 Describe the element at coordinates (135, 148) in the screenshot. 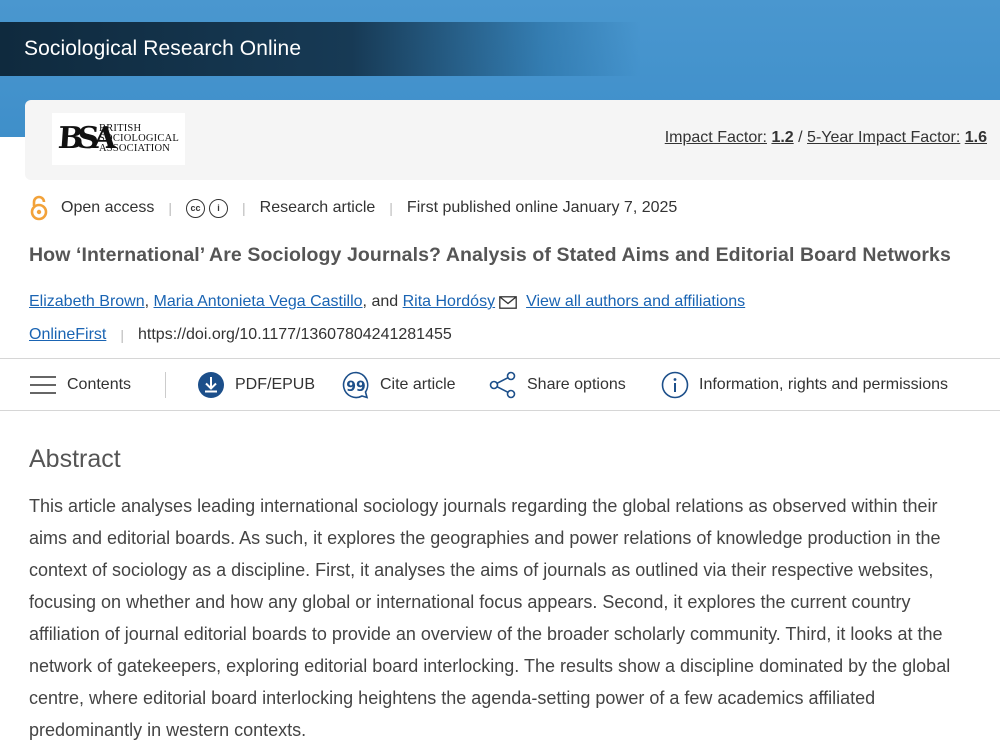

I see `logo-text-line: ASSOCIATION` at that location.